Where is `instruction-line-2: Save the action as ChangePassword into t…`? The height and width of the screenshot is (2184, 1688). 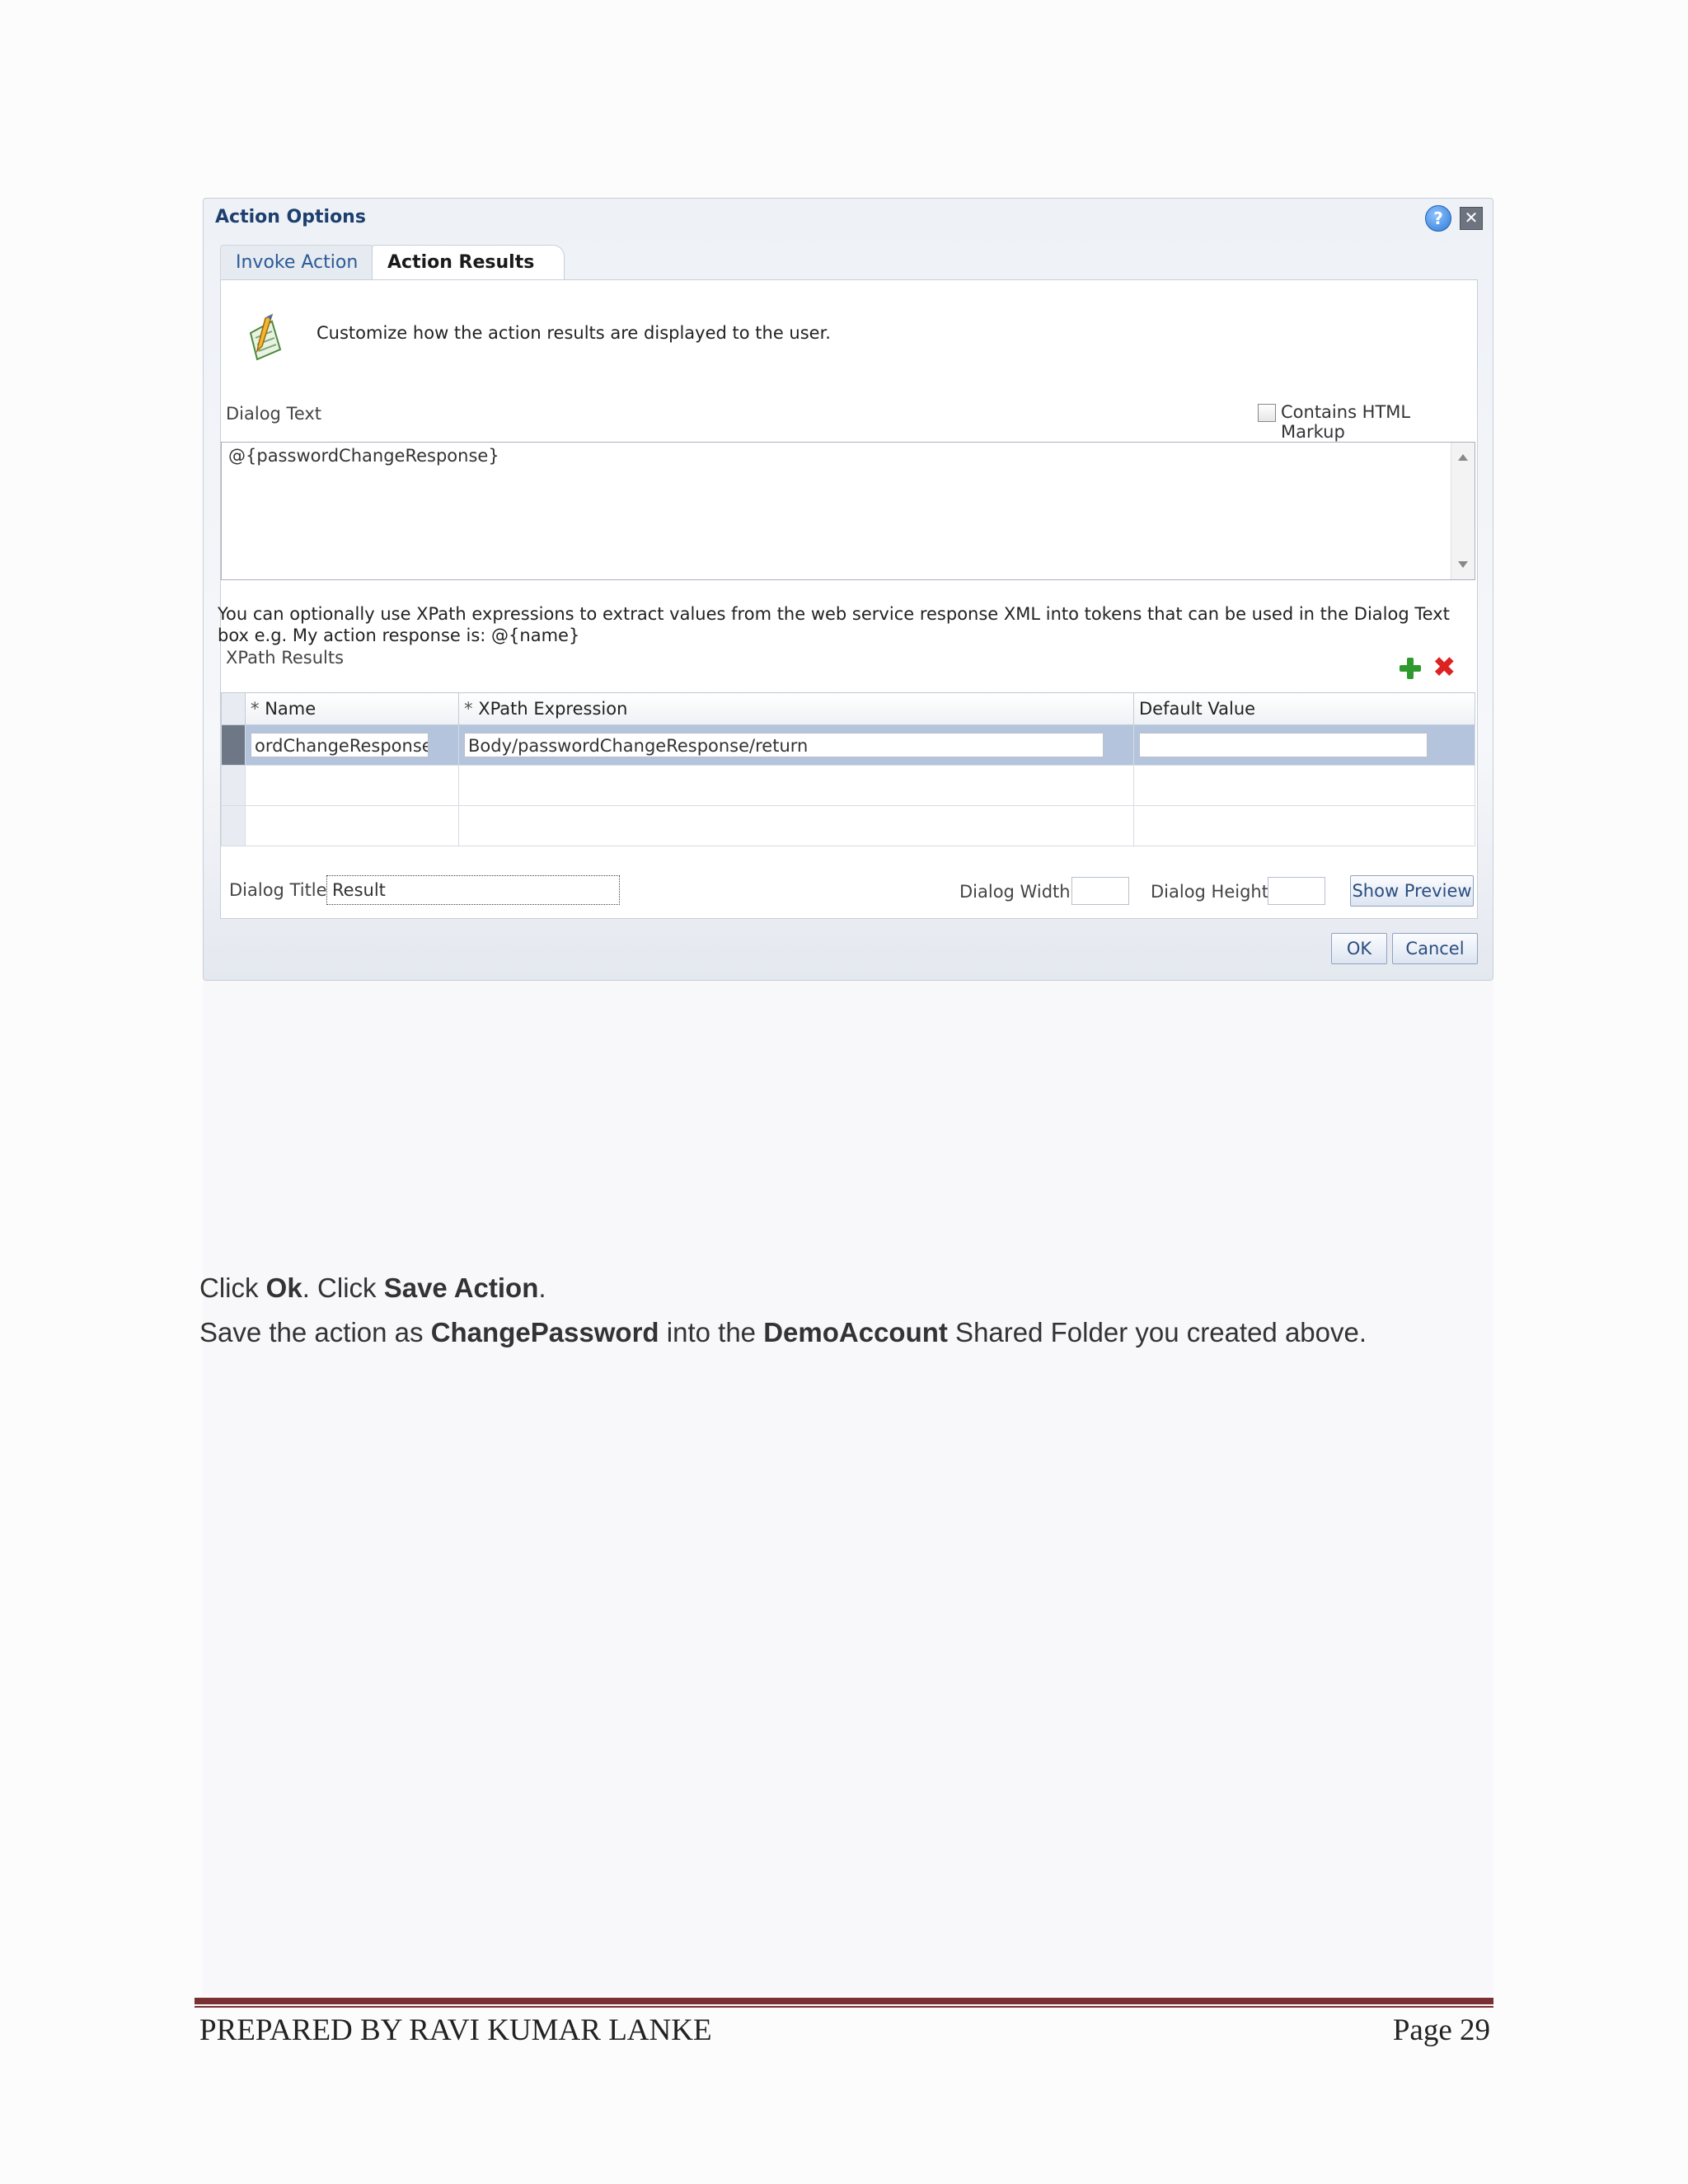
instruction-line-2: Save the action as ChangePassword into t… is located at coordinates (783, 1332).